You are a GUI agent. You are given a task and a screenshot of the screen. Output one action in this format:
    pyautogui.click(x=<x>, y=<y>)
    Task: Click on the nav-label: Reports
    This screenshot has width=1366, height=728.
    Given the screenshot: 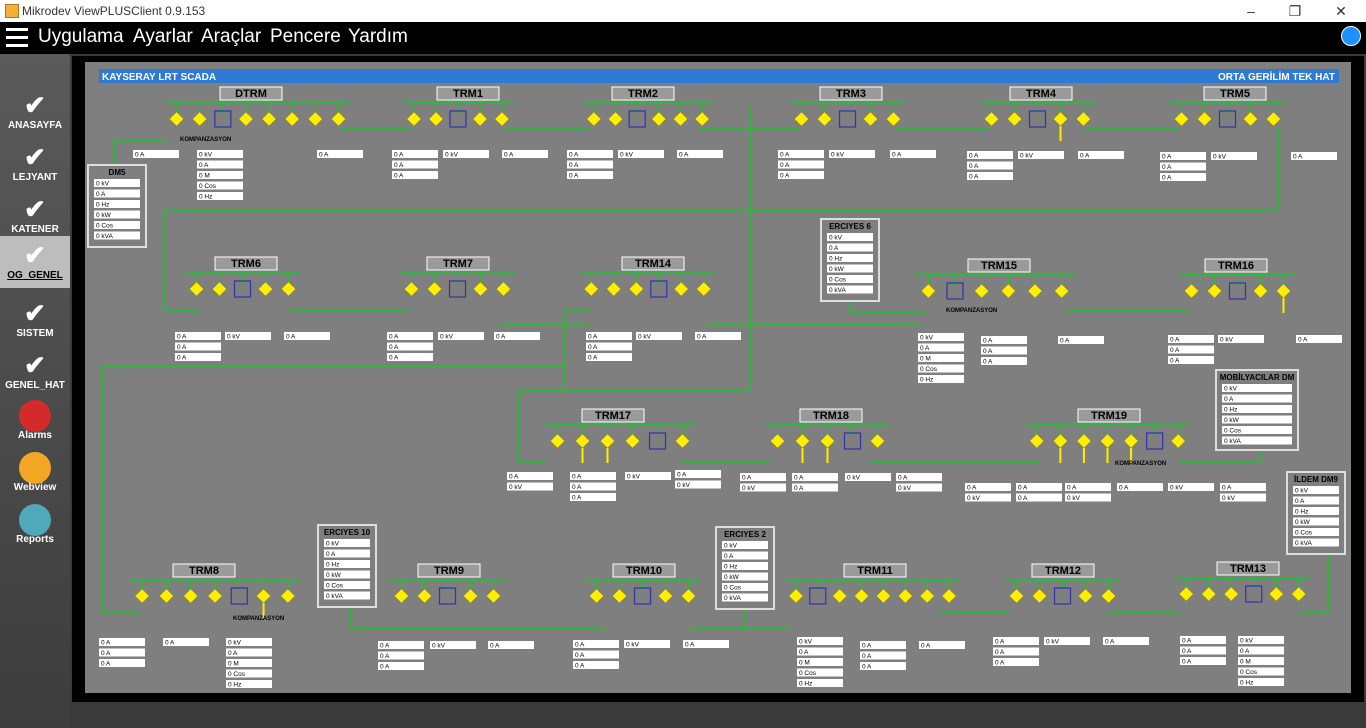 What is the action you would take?
    pyautogui.click(x=35, y=539)
    